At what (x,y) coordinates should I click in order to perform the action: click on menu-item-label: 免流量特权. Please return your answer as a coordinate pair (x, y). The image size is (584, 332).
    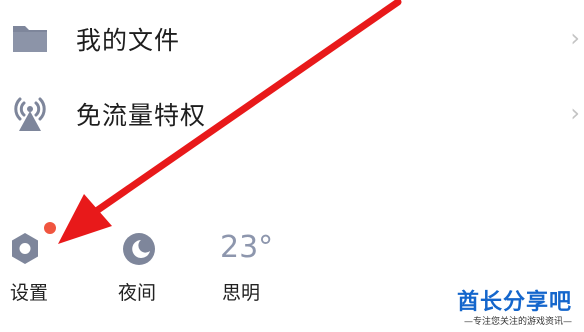
    Looking at the image, I should click on (141, 115).